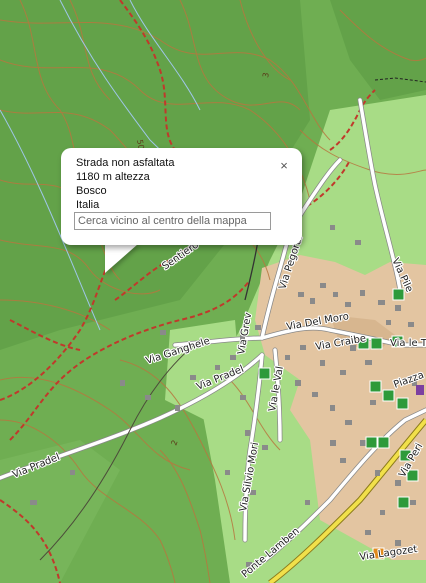  I want to click on close-icon: ×, so click(284, 166).